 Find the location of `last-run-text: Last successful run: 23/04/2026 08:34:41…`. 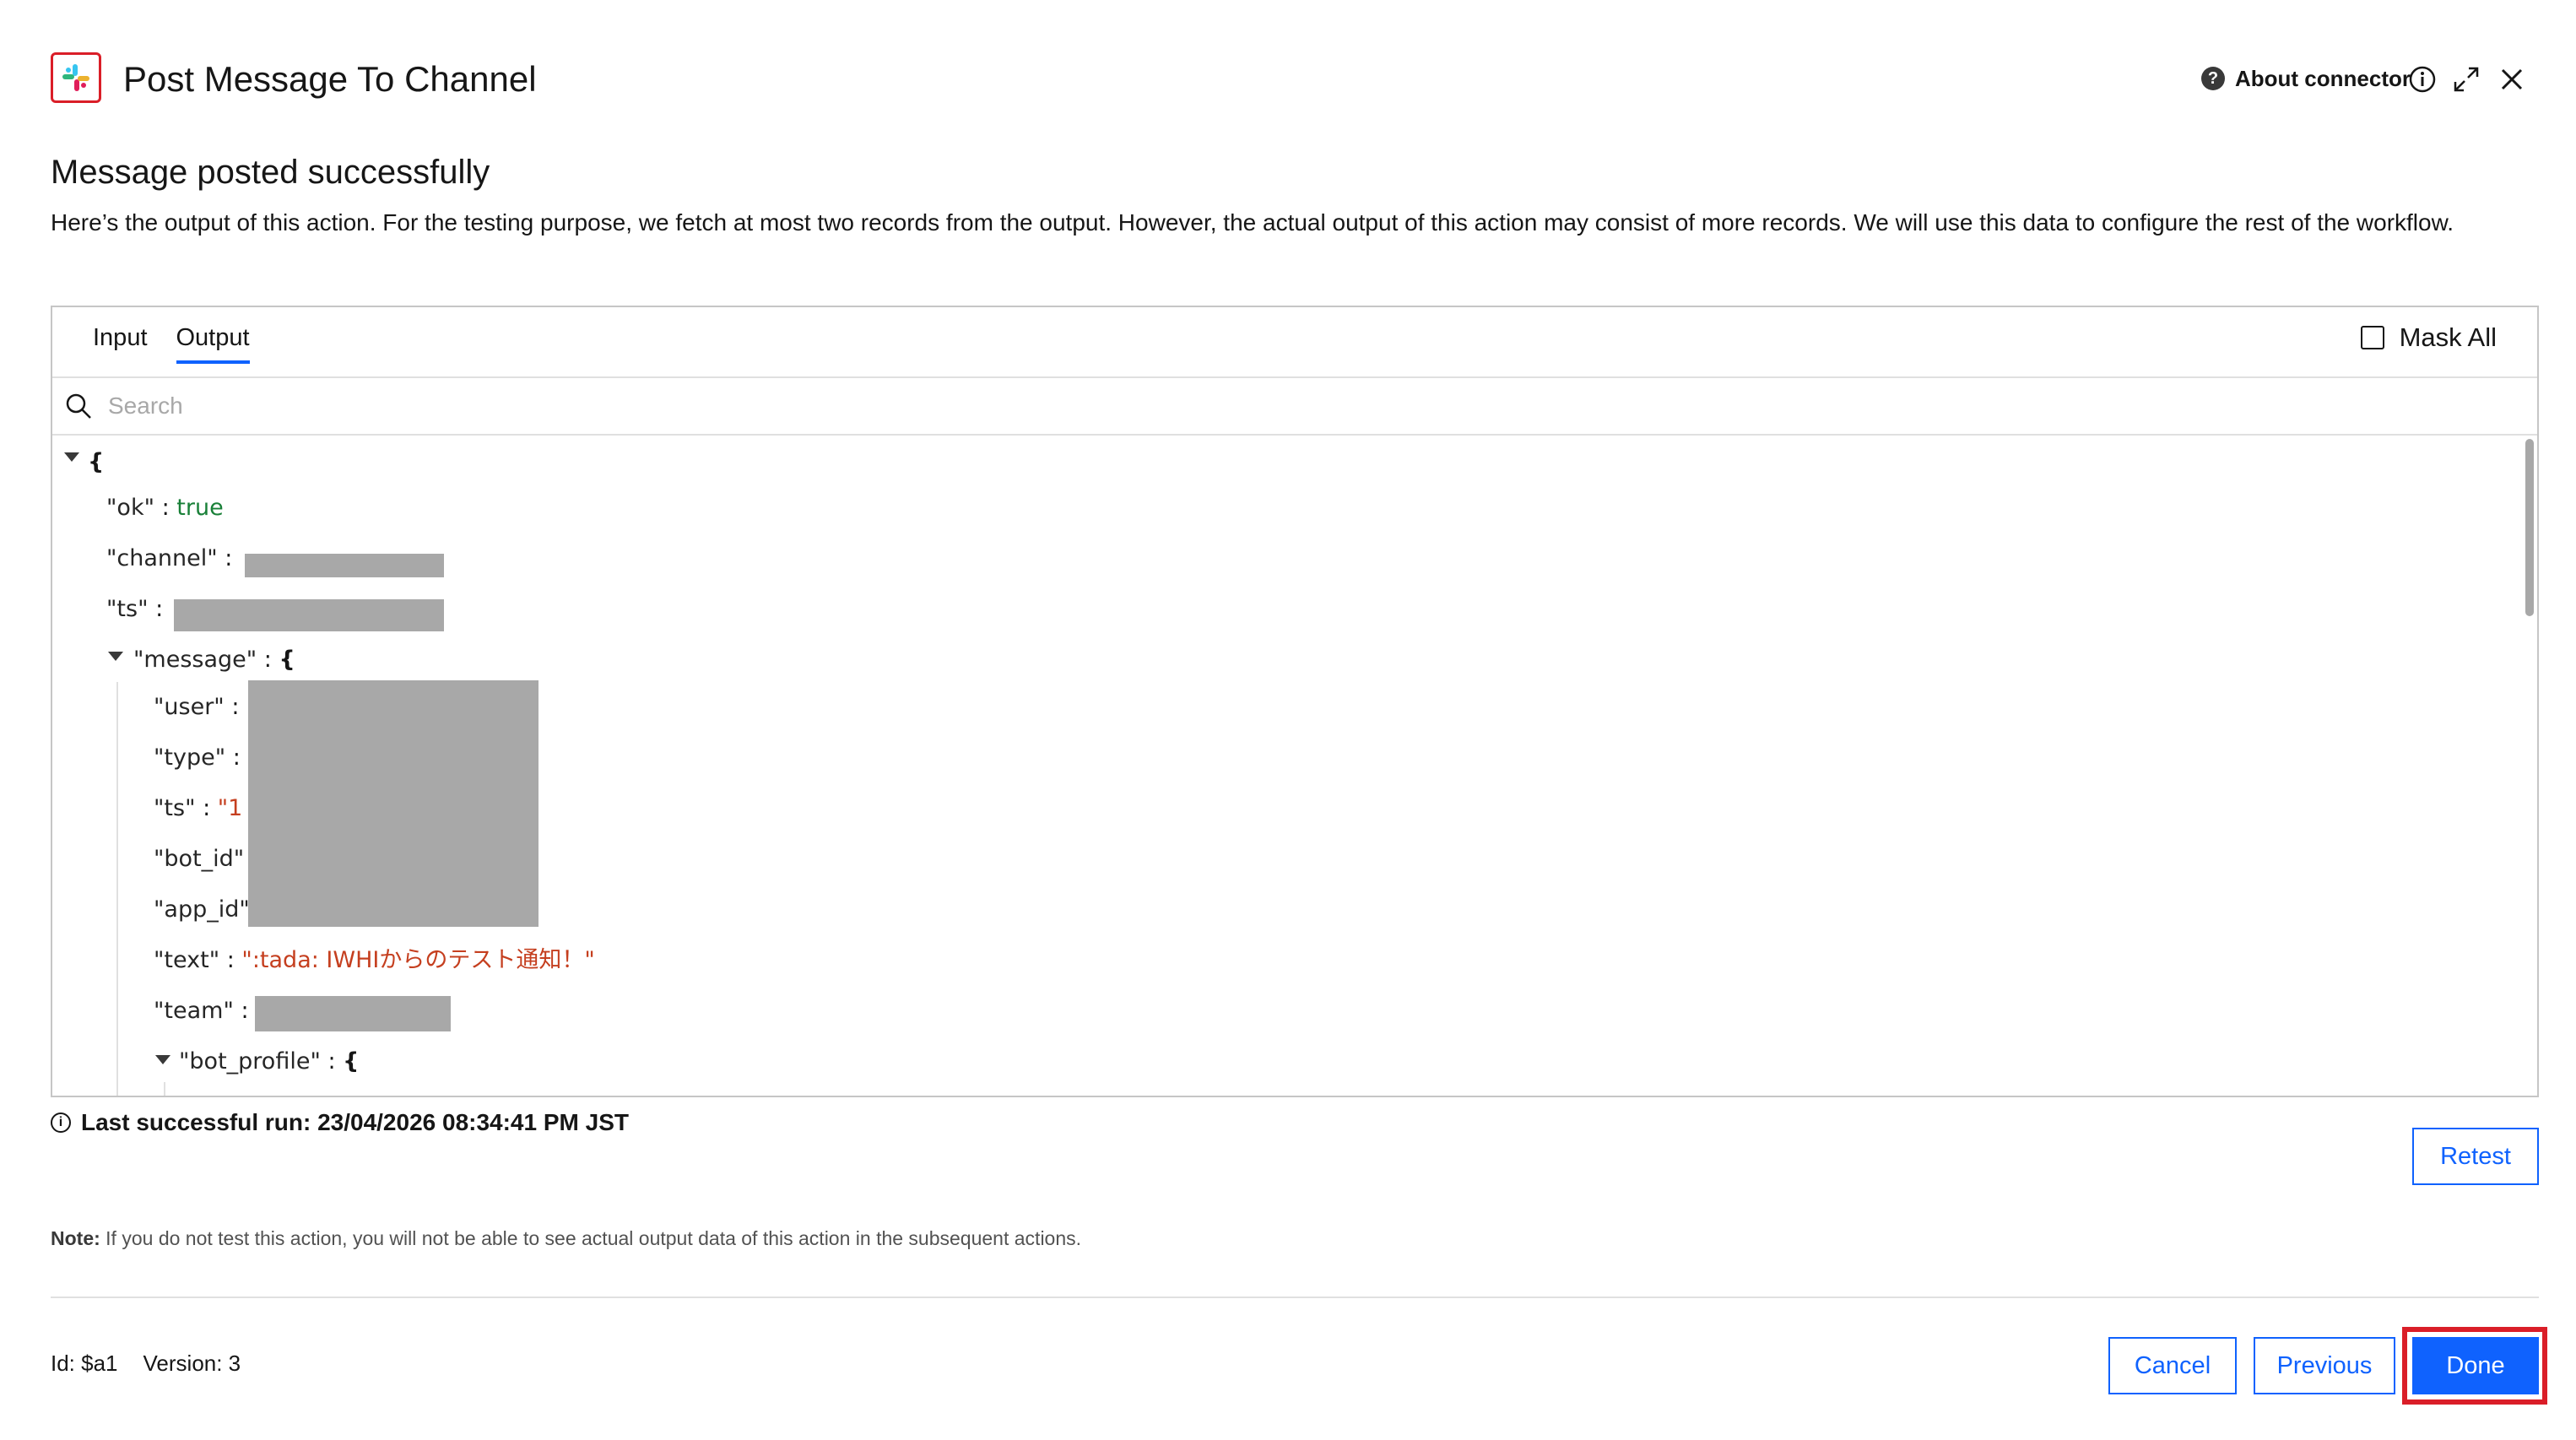

last-run-text: Last successful run: 23/04/2026 08:34:41… is located at coordinates (355, 1122).